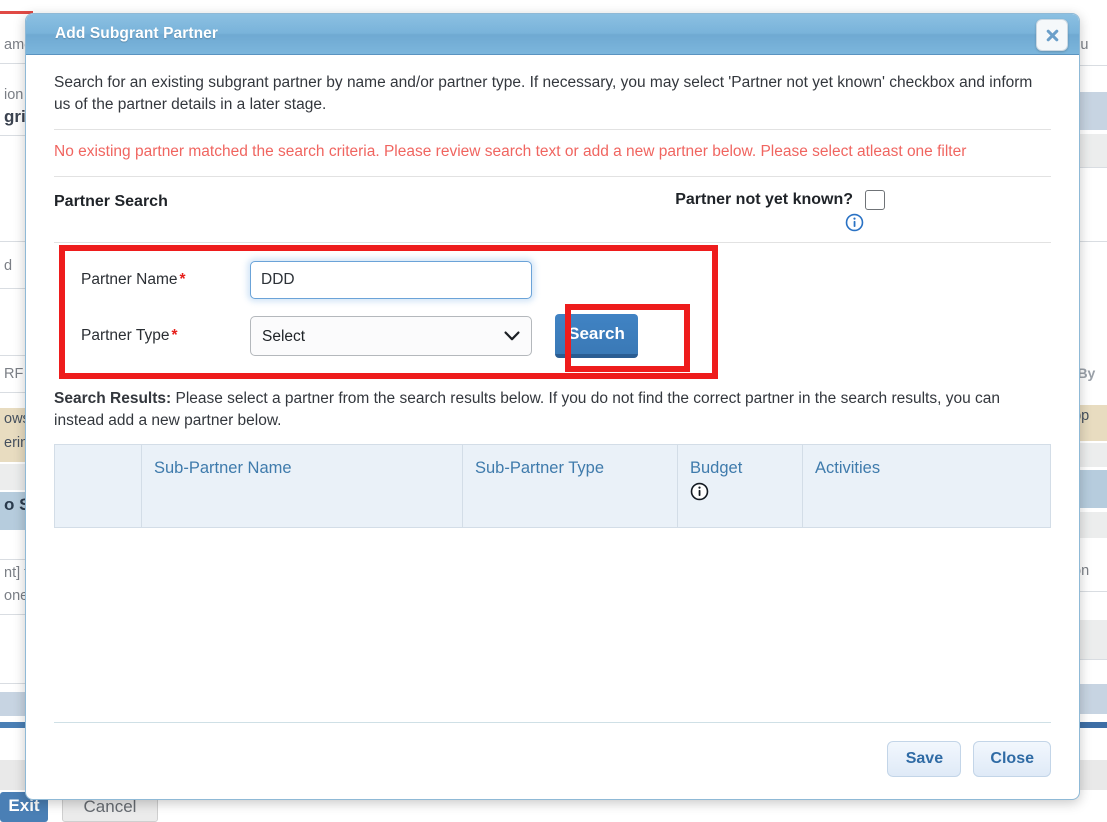 Image resolution: width=1107 pixels, height=822 pixels. I want to click on partner-name-input, so click(391, 280).